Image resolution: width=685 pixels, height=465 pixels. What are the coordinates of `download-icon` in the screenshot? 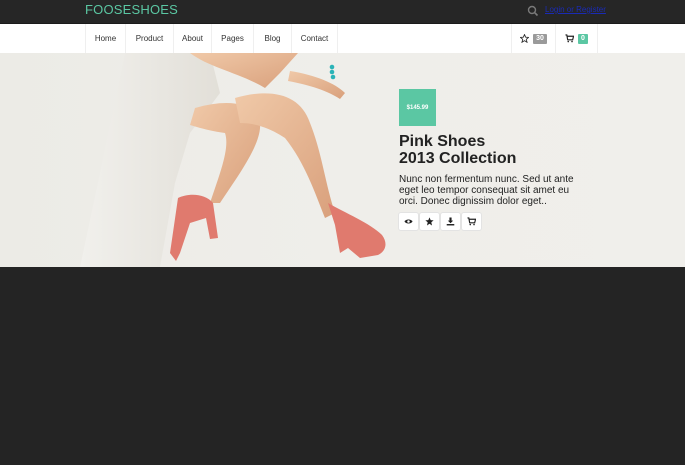 It's located at (450, 221).